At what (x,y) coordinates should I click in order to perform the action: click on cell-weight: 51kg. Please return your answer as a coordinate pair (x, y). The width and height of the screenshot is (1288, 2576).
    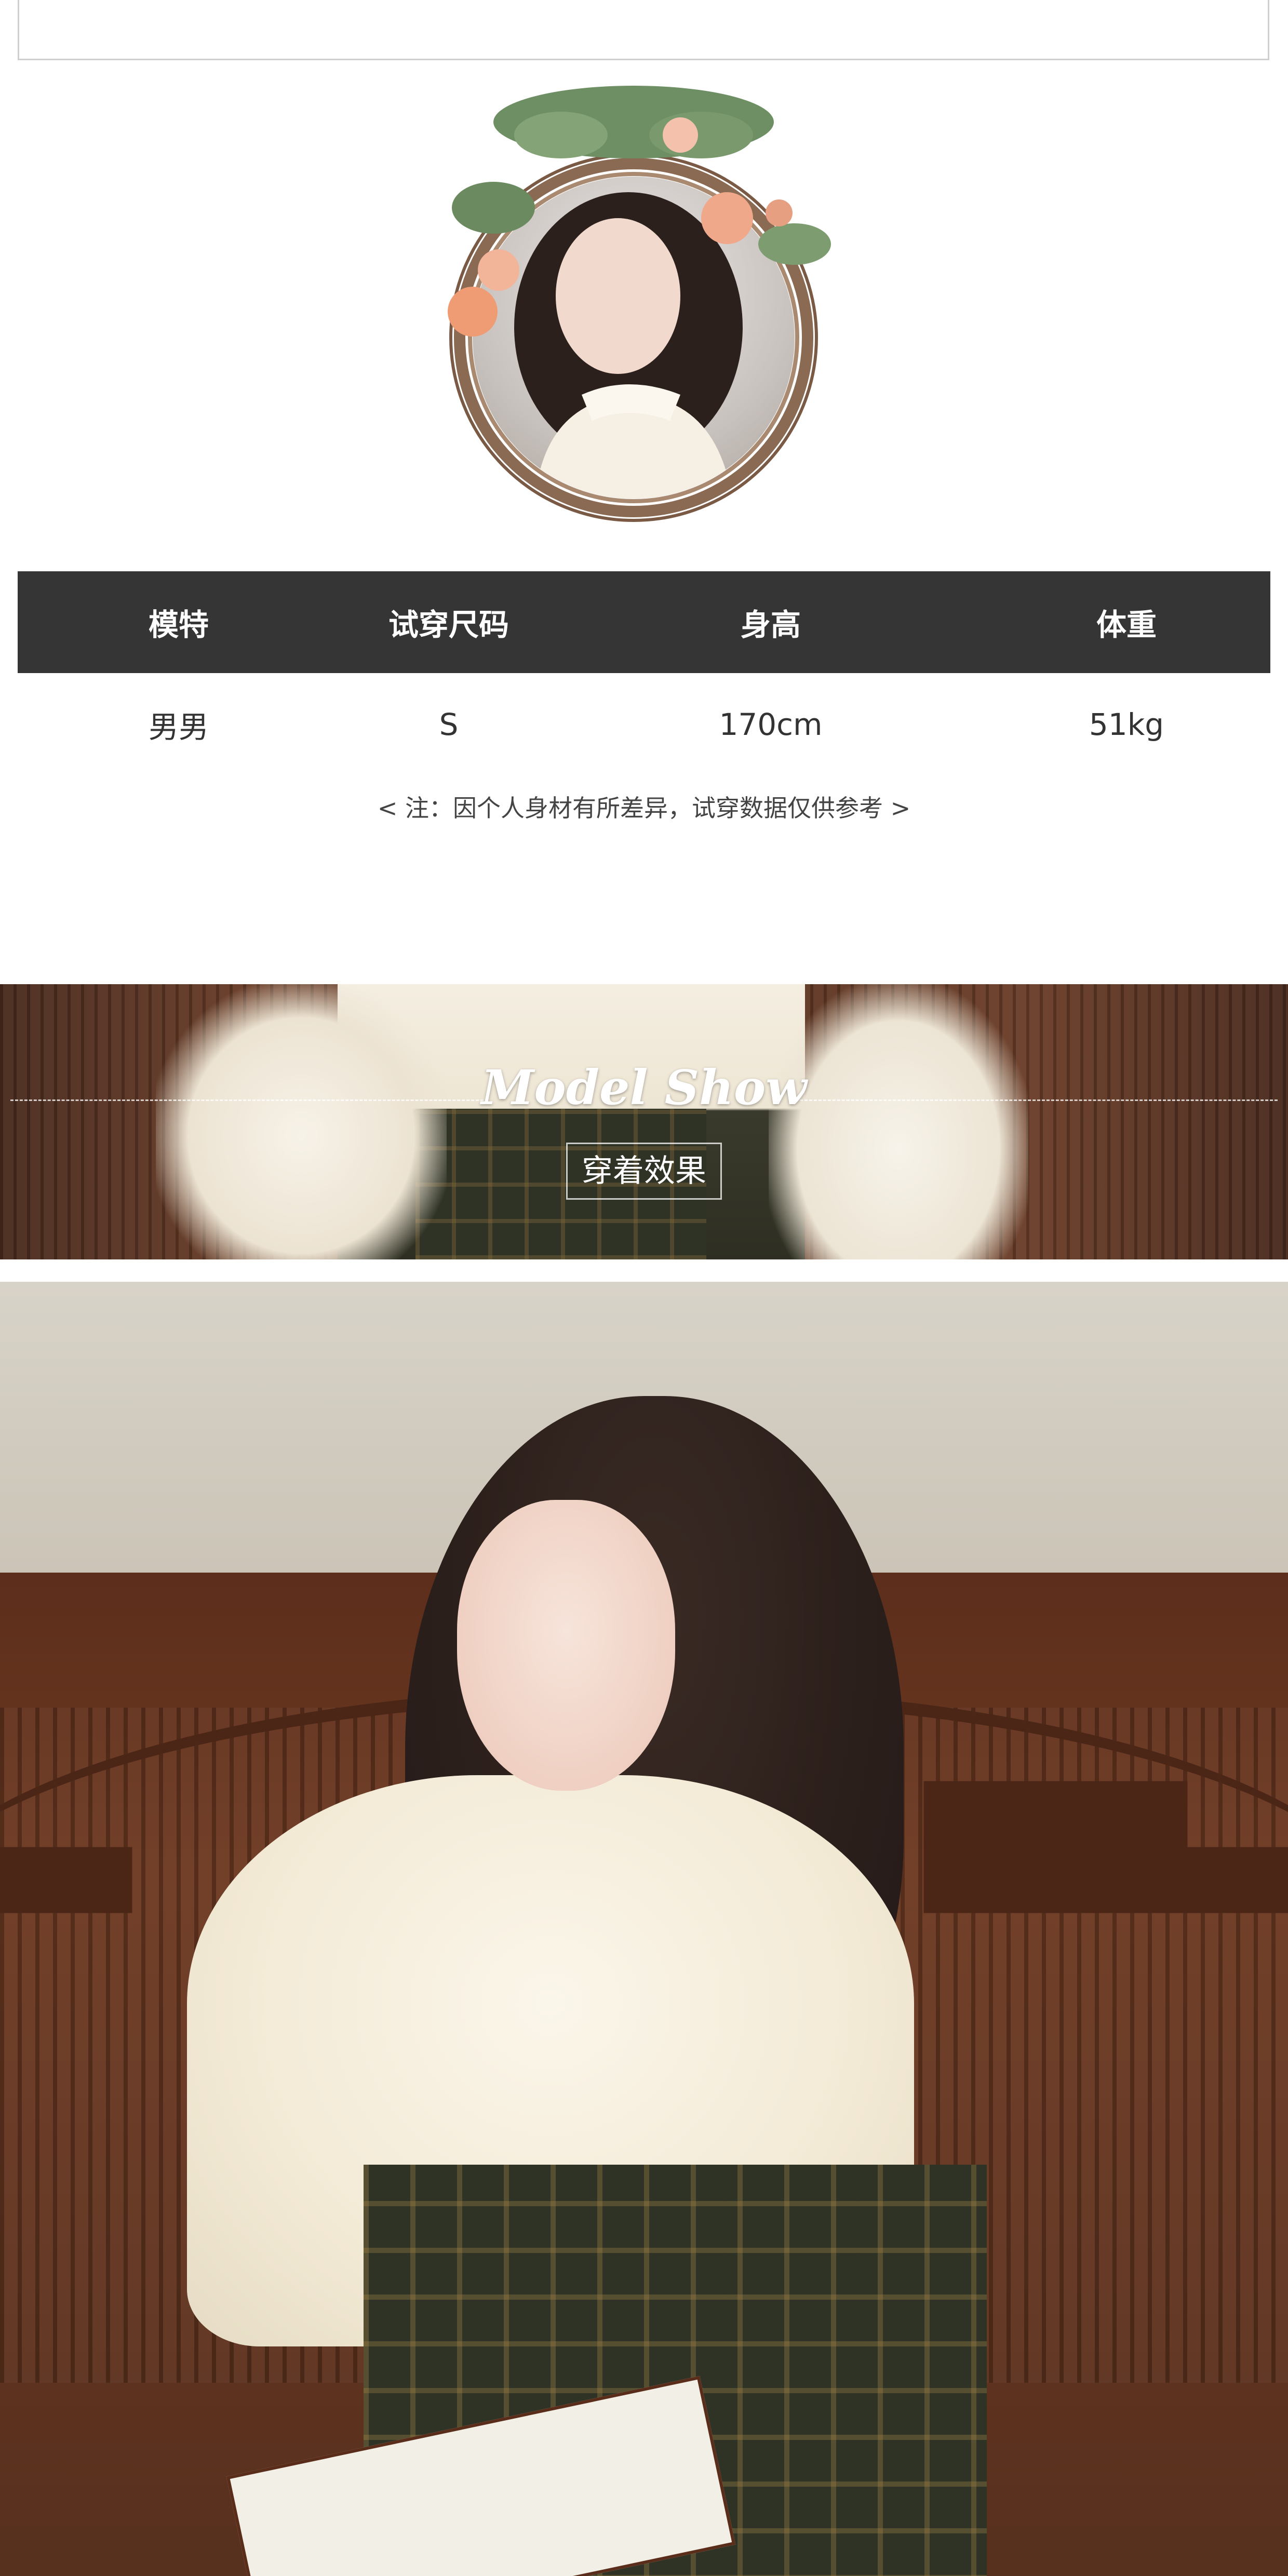
    Looking at the image, I should click on (1127, 725).